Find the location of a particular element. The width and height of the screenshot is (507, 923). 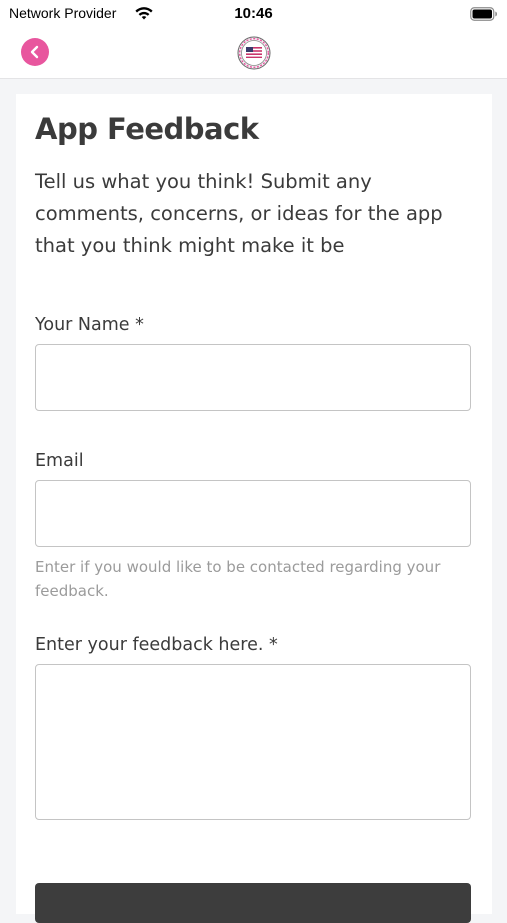

submit-button is located at coordinates (253, 903).